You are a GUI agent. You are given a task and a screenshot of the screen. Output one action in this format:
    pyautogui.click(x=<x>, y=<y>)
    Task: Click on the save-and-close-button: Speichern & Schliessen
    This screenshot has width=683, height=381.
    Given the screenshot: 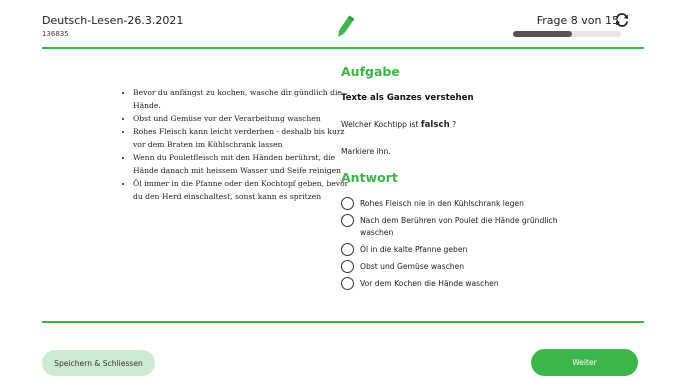 What is the action you would take?
    pyautogui.click(x=98, y=363)
    